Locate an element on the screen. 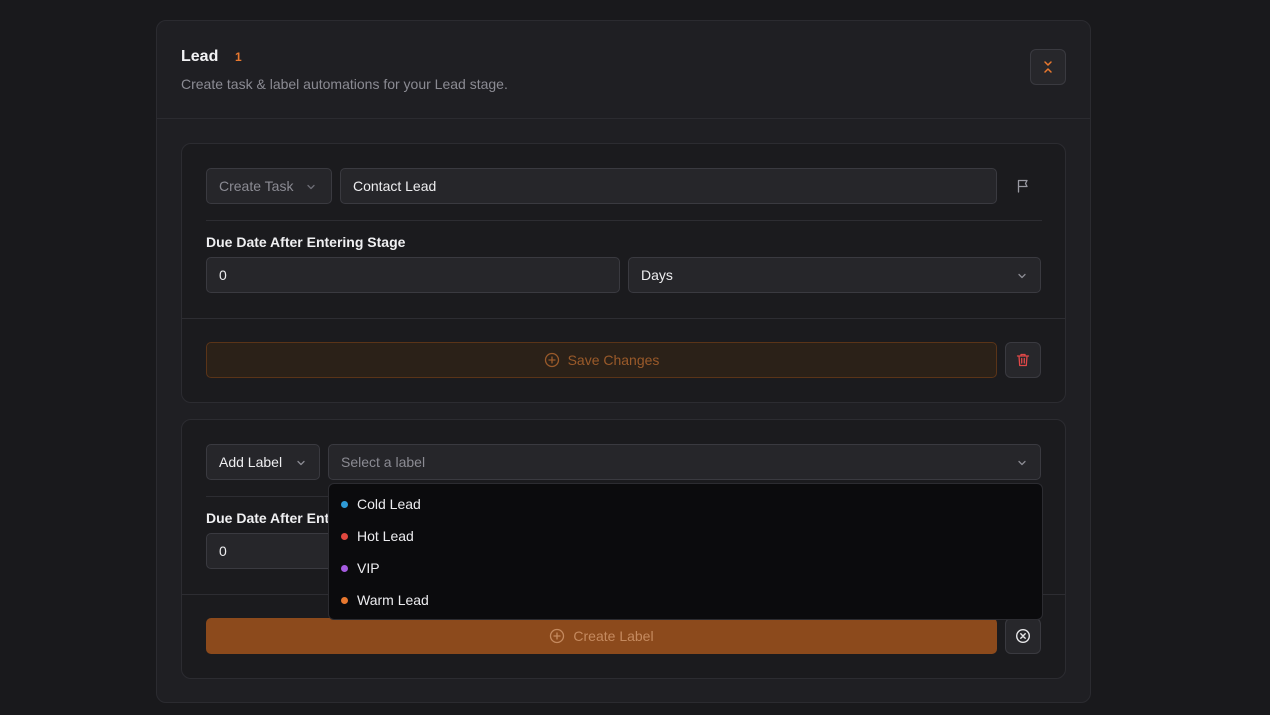 The height and width of the screenshot is (715, 1270). label-option-warm-lead: Warm Lead is located at coordinates (685, 600).